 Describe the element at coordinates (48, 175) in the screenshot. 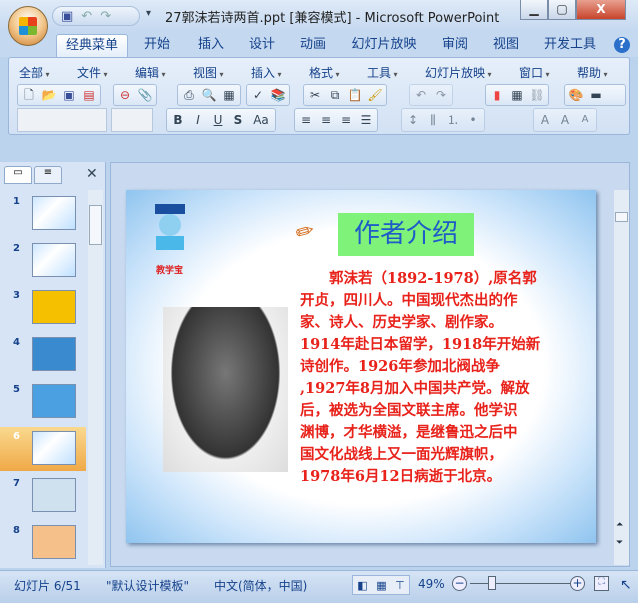

I see `tab-outline: ≡` at that location.